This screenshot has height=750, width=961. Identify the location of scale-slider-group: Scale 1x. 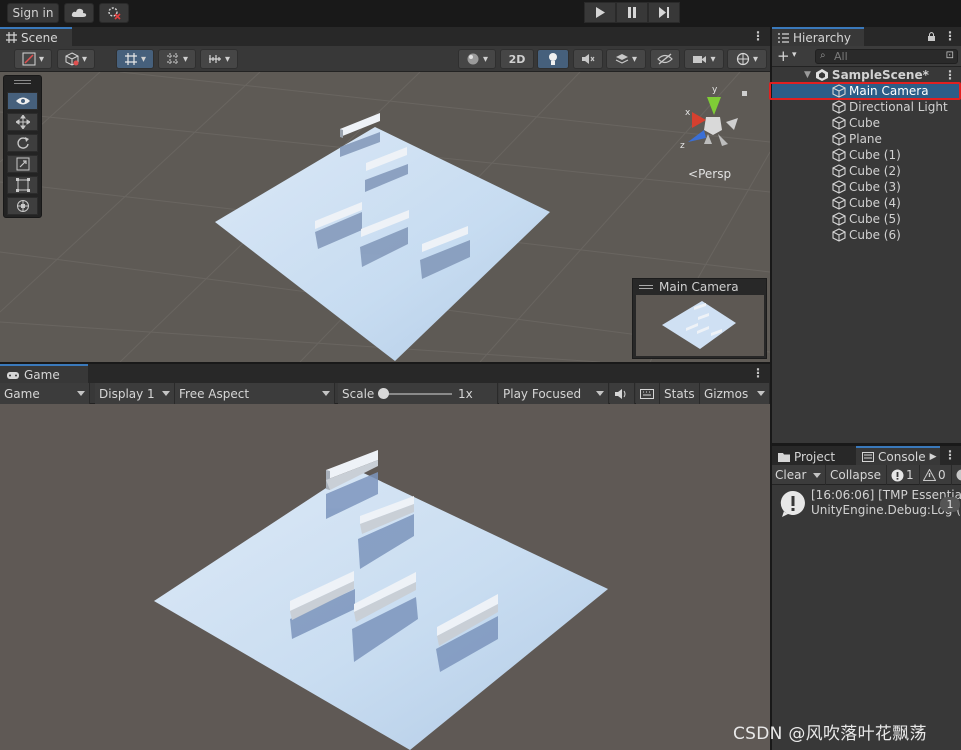
(418, 393).